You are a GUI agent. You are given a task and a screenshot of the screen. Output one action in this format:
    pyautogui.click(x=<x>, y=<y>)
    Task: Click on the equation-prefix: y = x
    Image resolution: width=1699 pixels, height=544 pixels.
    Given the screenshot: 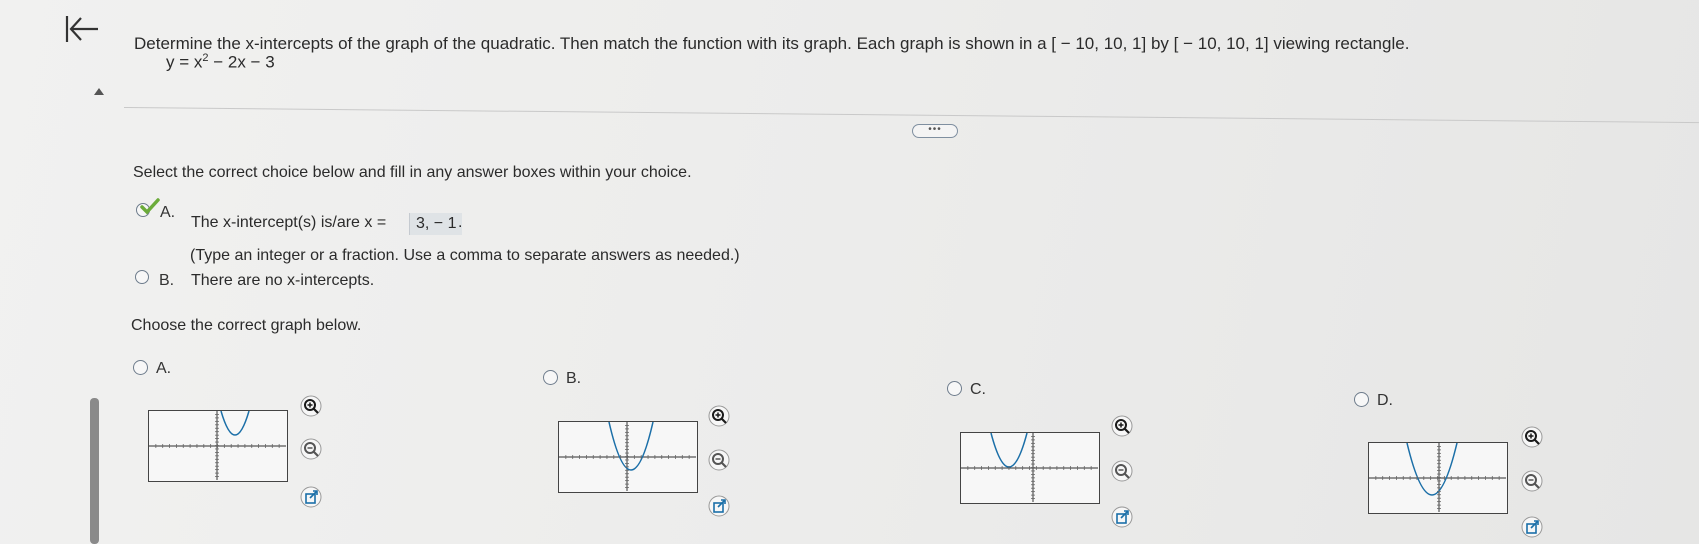 What is the action you would take?
    pyautogui.click(x=184, y=62)
    